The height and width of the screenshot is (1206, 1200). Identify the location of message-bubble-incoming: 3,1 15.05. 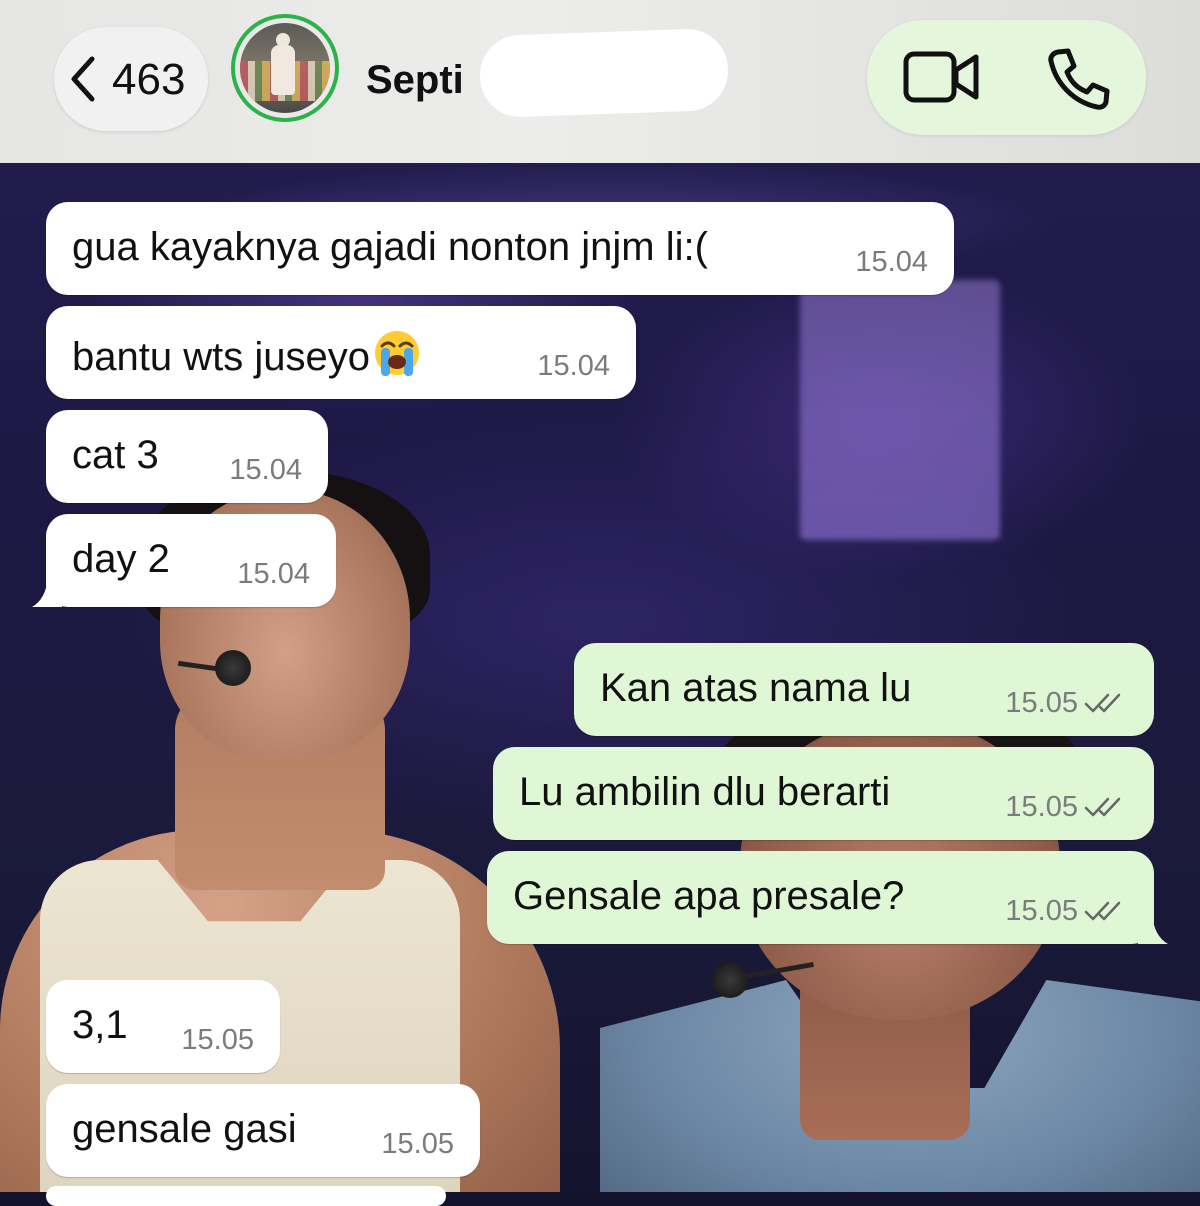
(163, 1026).